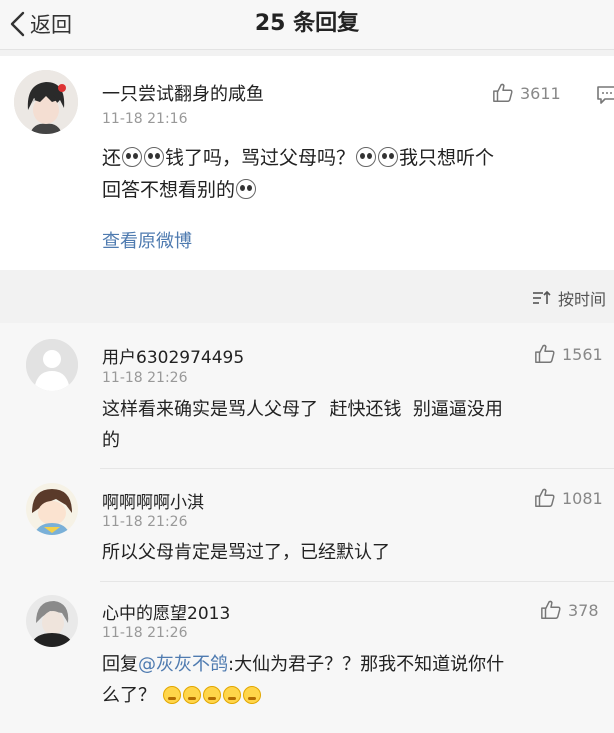 This screenshot has width=614, height=733. What do you see at coordinates (352, 680) in the screenshot?
I see `reply-text: 回复@灰灰不鸽:大仙为君子？？那我不知道说你什 么了？` at bounding box center [352, 680].